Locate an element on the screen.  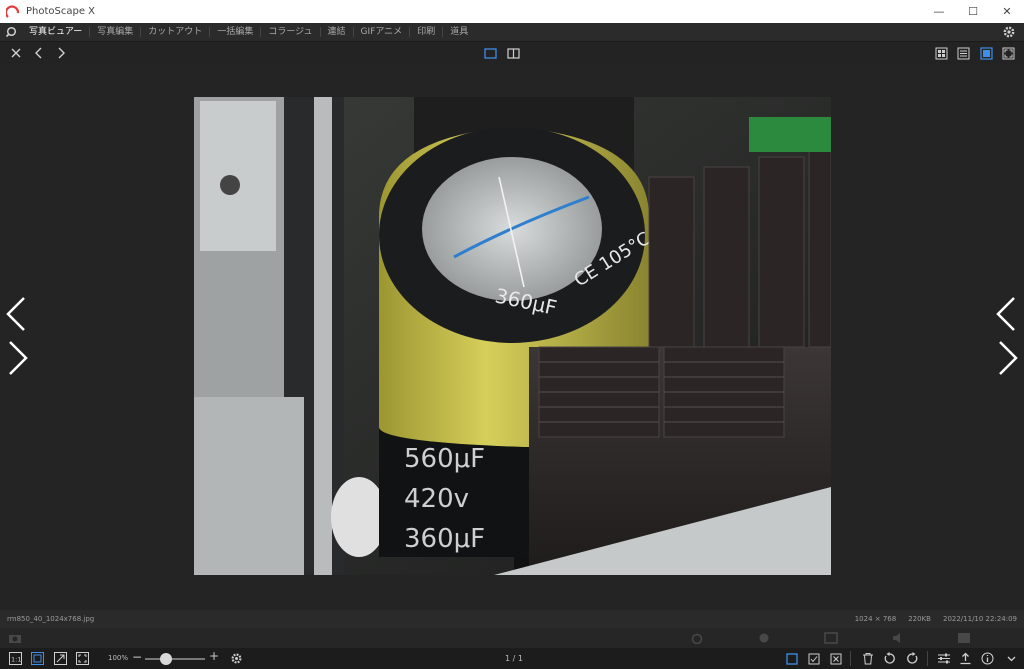
split-view-icon is located at coordinates (513, 53).